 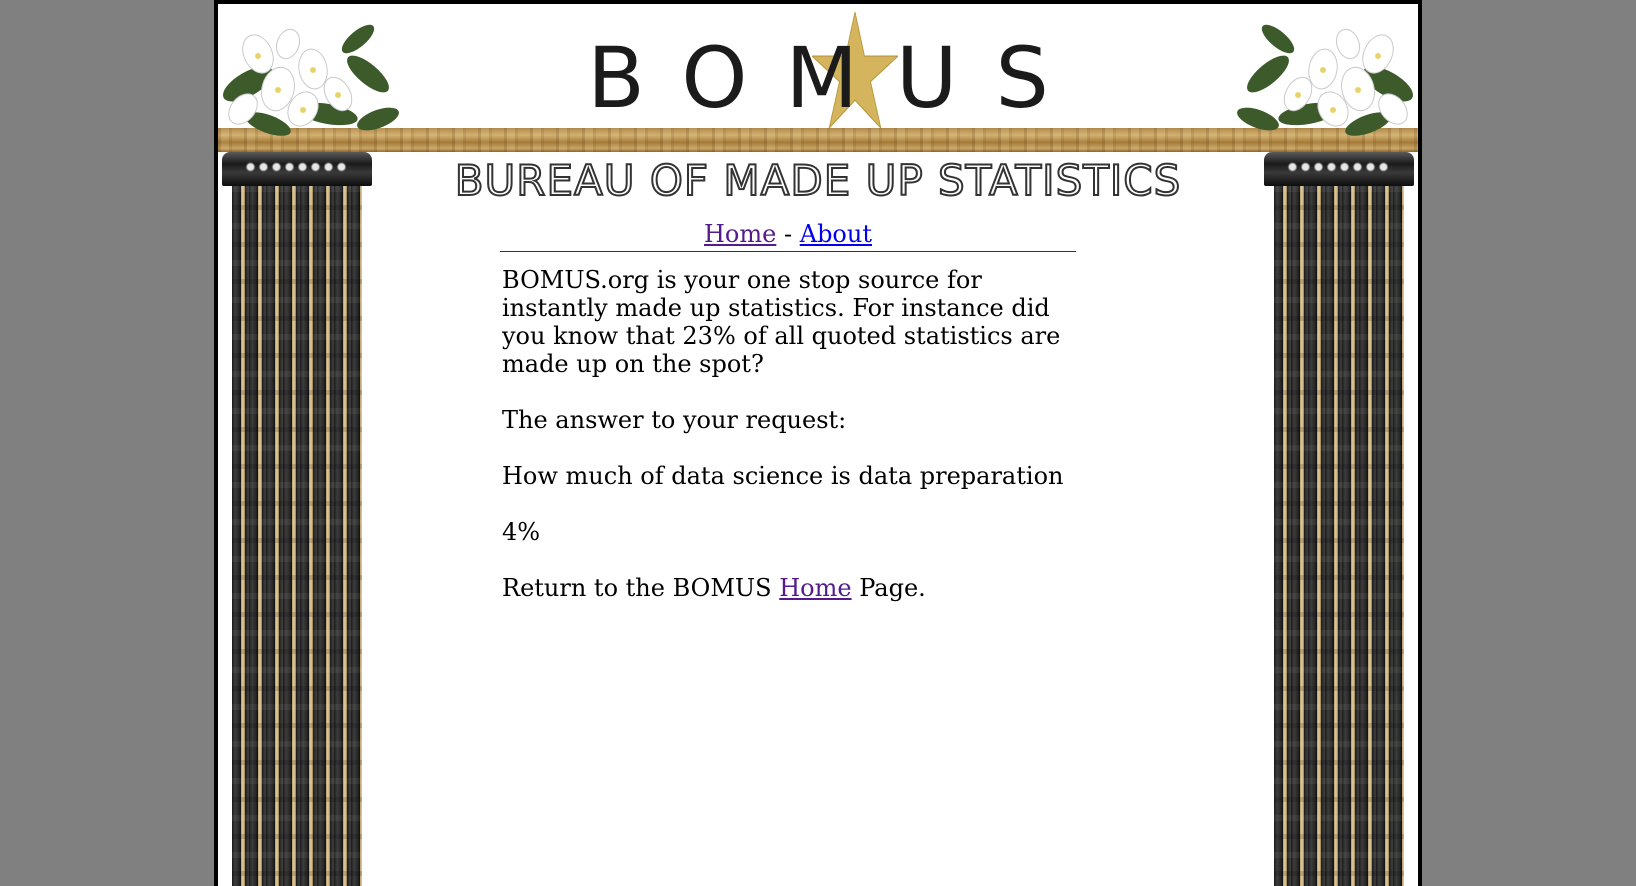 I want to click on return-prefix: Return to the BOMUS, so click(x=637, y=588).